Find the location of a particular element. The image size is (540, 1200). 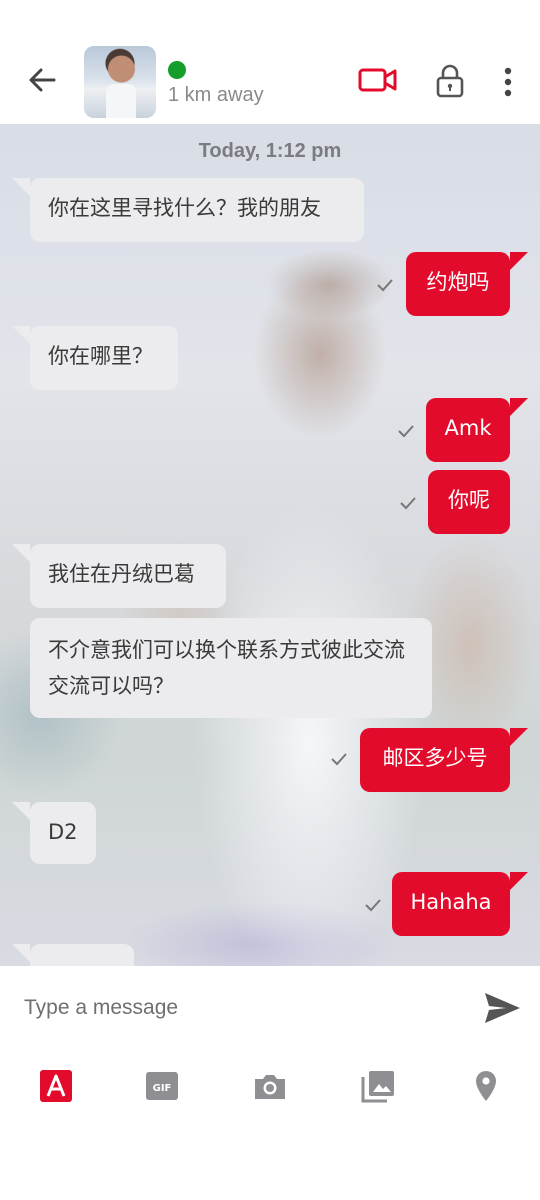

incoming-message: 你在这里寻找什么？我的朋友 is located at coordinates (188, 210).